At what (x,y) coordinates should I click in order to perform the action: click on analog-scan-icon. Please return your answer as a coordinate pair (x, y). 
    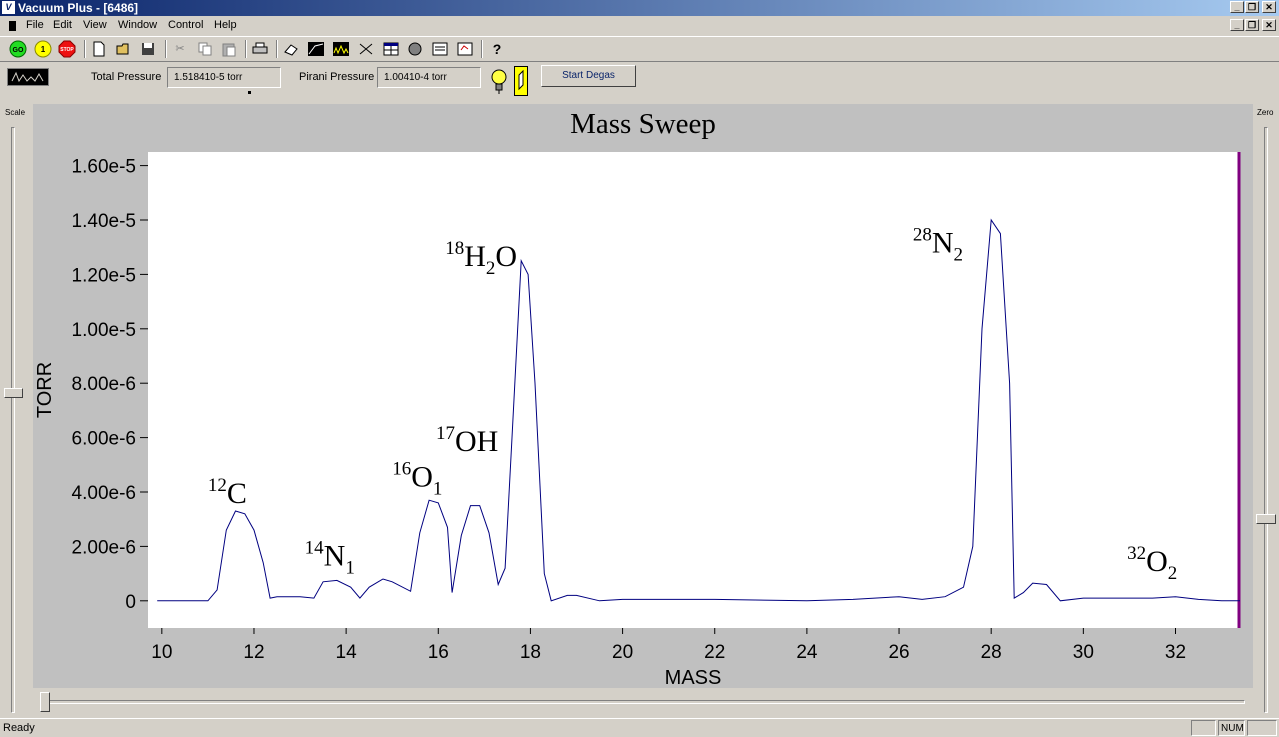
    Looking at the image, I should click on (316, 49).